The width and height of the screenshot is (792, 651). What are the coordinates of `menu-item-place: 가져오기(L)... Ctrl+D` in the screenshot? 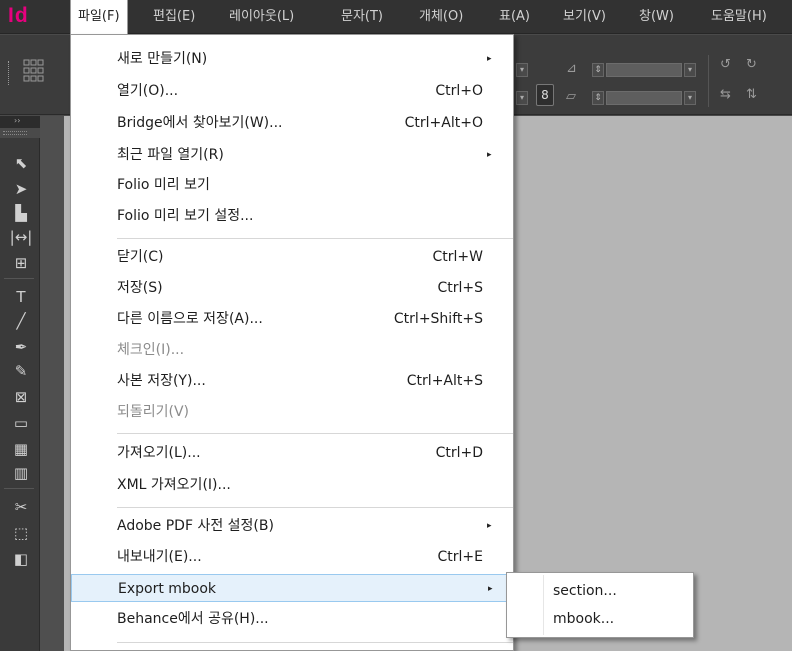 It's located at (292, 453).